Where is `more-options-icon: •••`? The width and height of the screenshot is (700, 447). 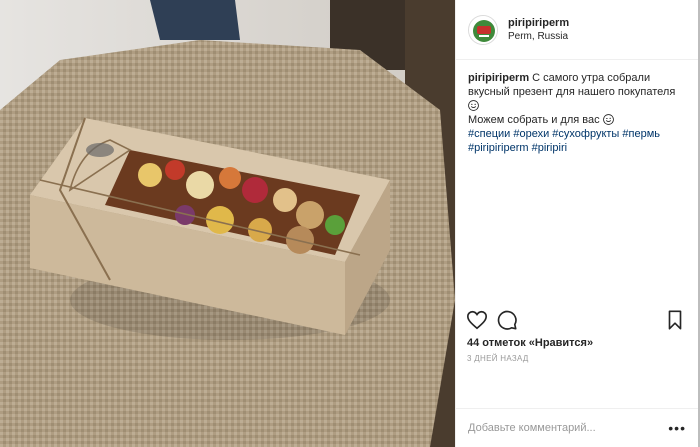
more-options-icon: ••• is located at coordinates (677, 428).